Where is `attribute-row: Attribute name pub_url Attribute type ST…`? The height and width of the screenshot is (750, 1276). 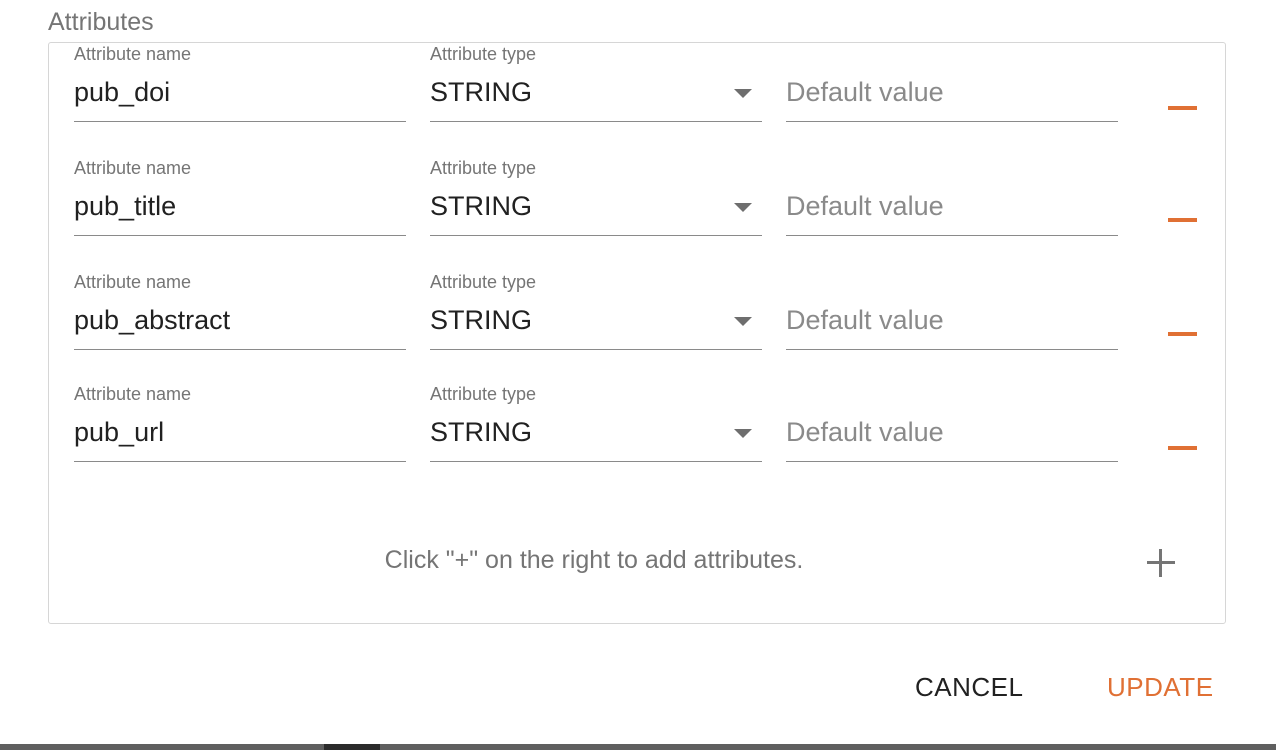 attribute-row: Attribute name pub_url Attribute type ST… is located at coordinates (637, 433).